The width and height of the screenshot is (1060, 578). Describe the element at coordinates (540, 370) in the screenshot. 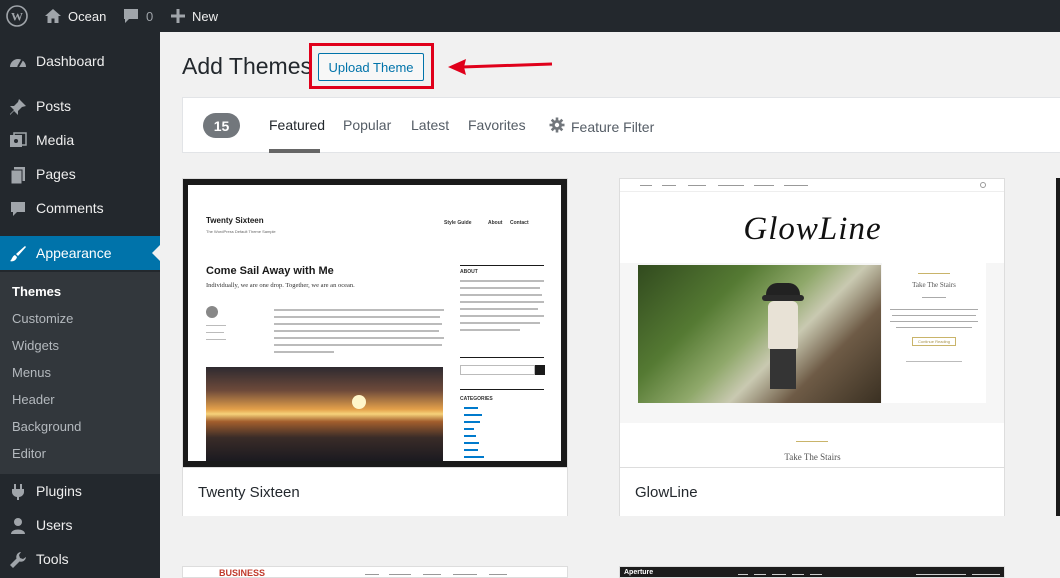

I see `preview-search-button` at that location.